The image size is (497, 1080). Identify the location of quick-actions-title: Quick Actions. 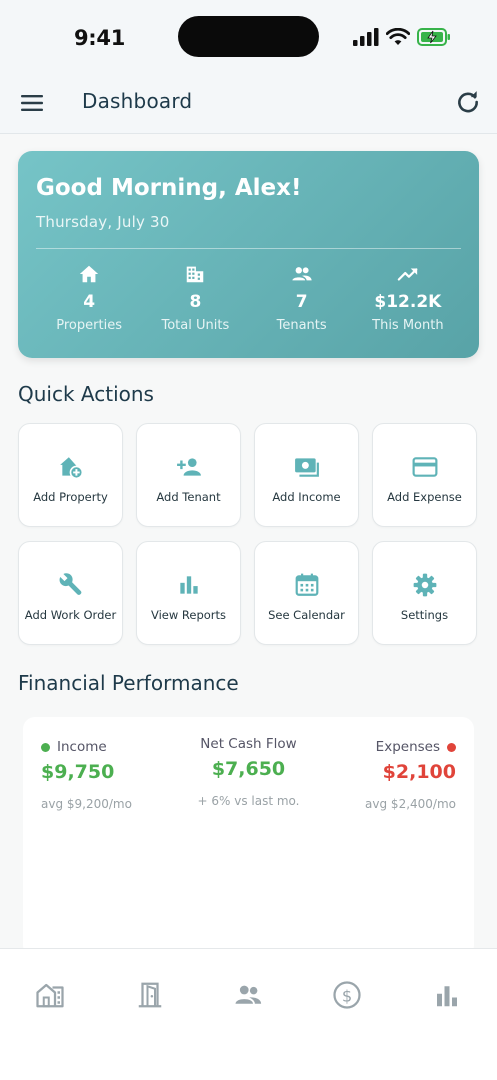
(86, 394).